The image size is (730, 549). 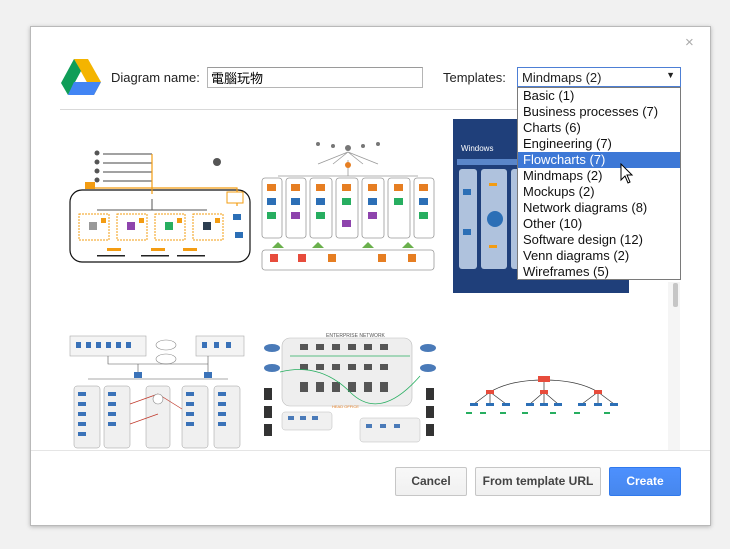 I want to click on template-thumb-business, so click(x=161, y=211).